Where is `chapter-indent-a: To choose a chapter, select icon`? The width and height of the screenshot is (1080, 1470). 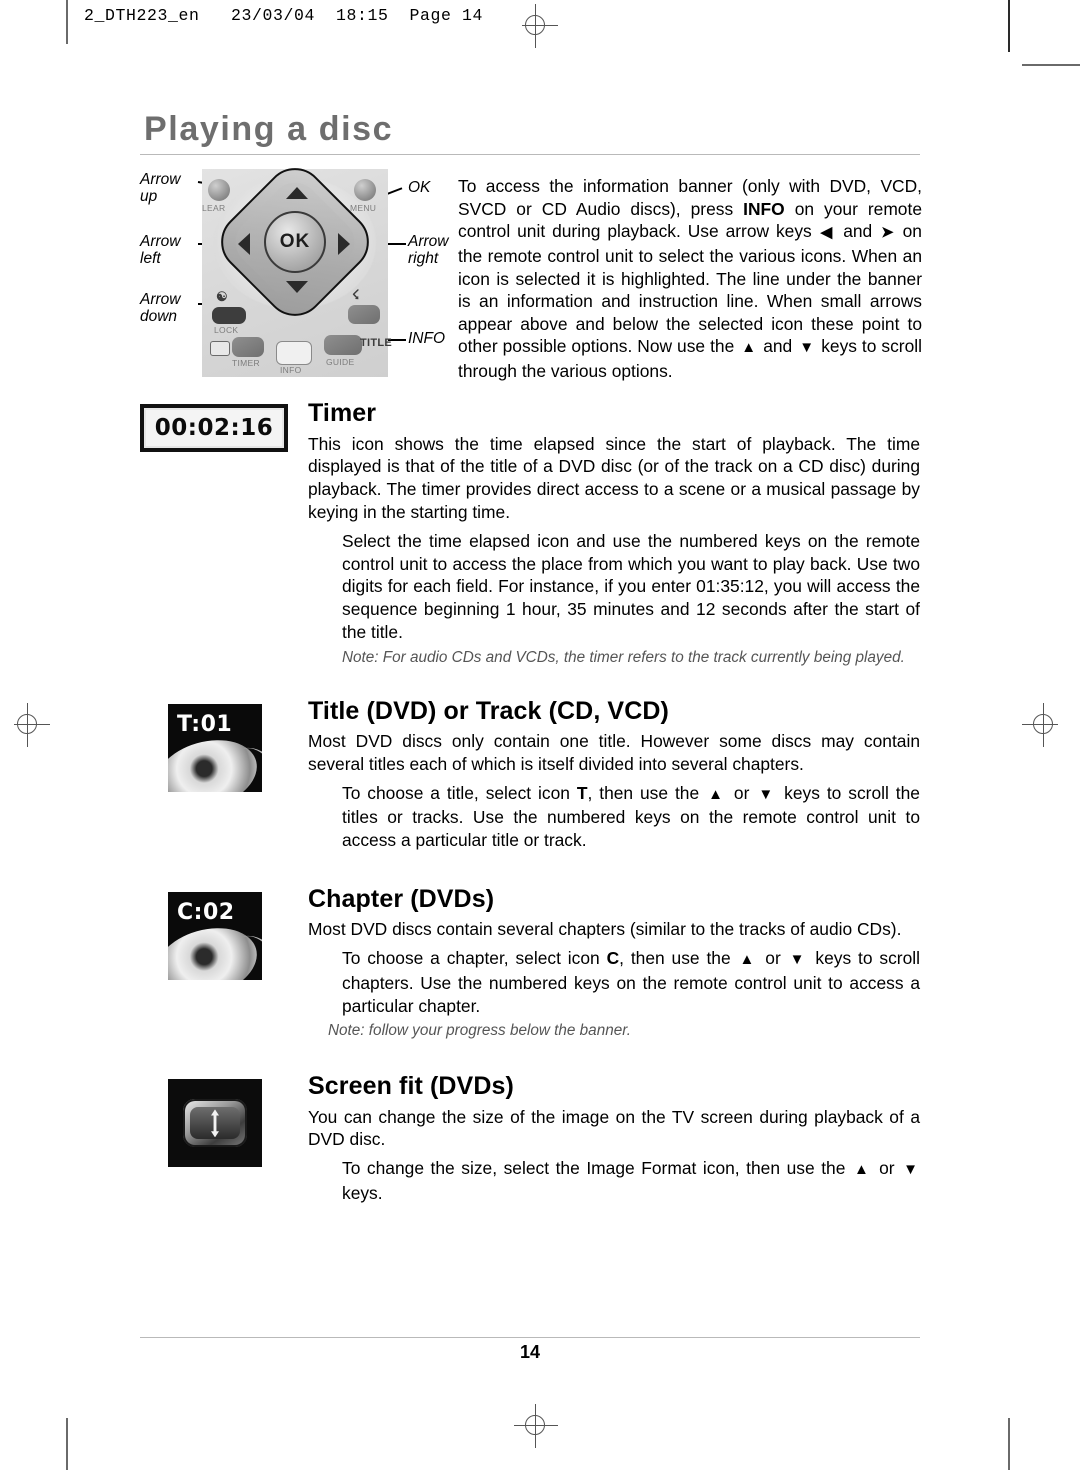 chapter-indent-a: To choose a chapter, select icon is located at coordinates (474, 958).